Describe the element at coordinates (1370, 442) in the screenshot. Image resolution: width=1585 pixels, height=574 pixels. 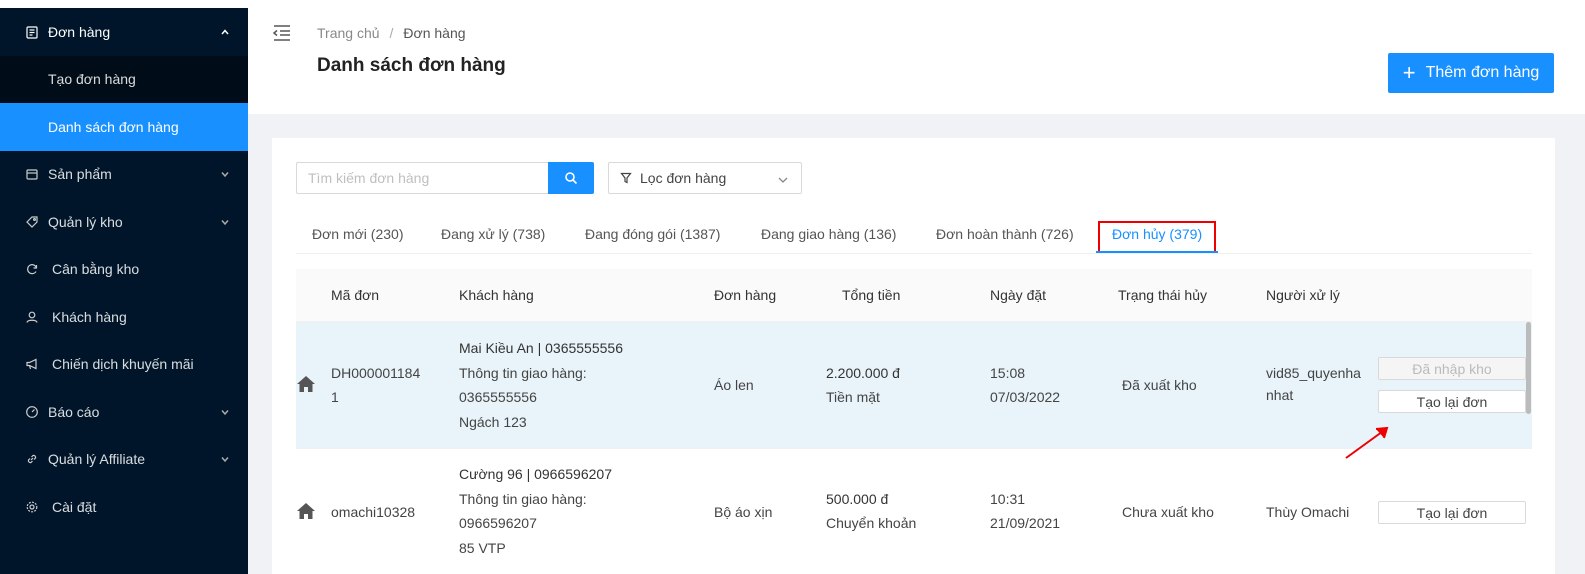
I see `annotation-arrow-icon` at that location.